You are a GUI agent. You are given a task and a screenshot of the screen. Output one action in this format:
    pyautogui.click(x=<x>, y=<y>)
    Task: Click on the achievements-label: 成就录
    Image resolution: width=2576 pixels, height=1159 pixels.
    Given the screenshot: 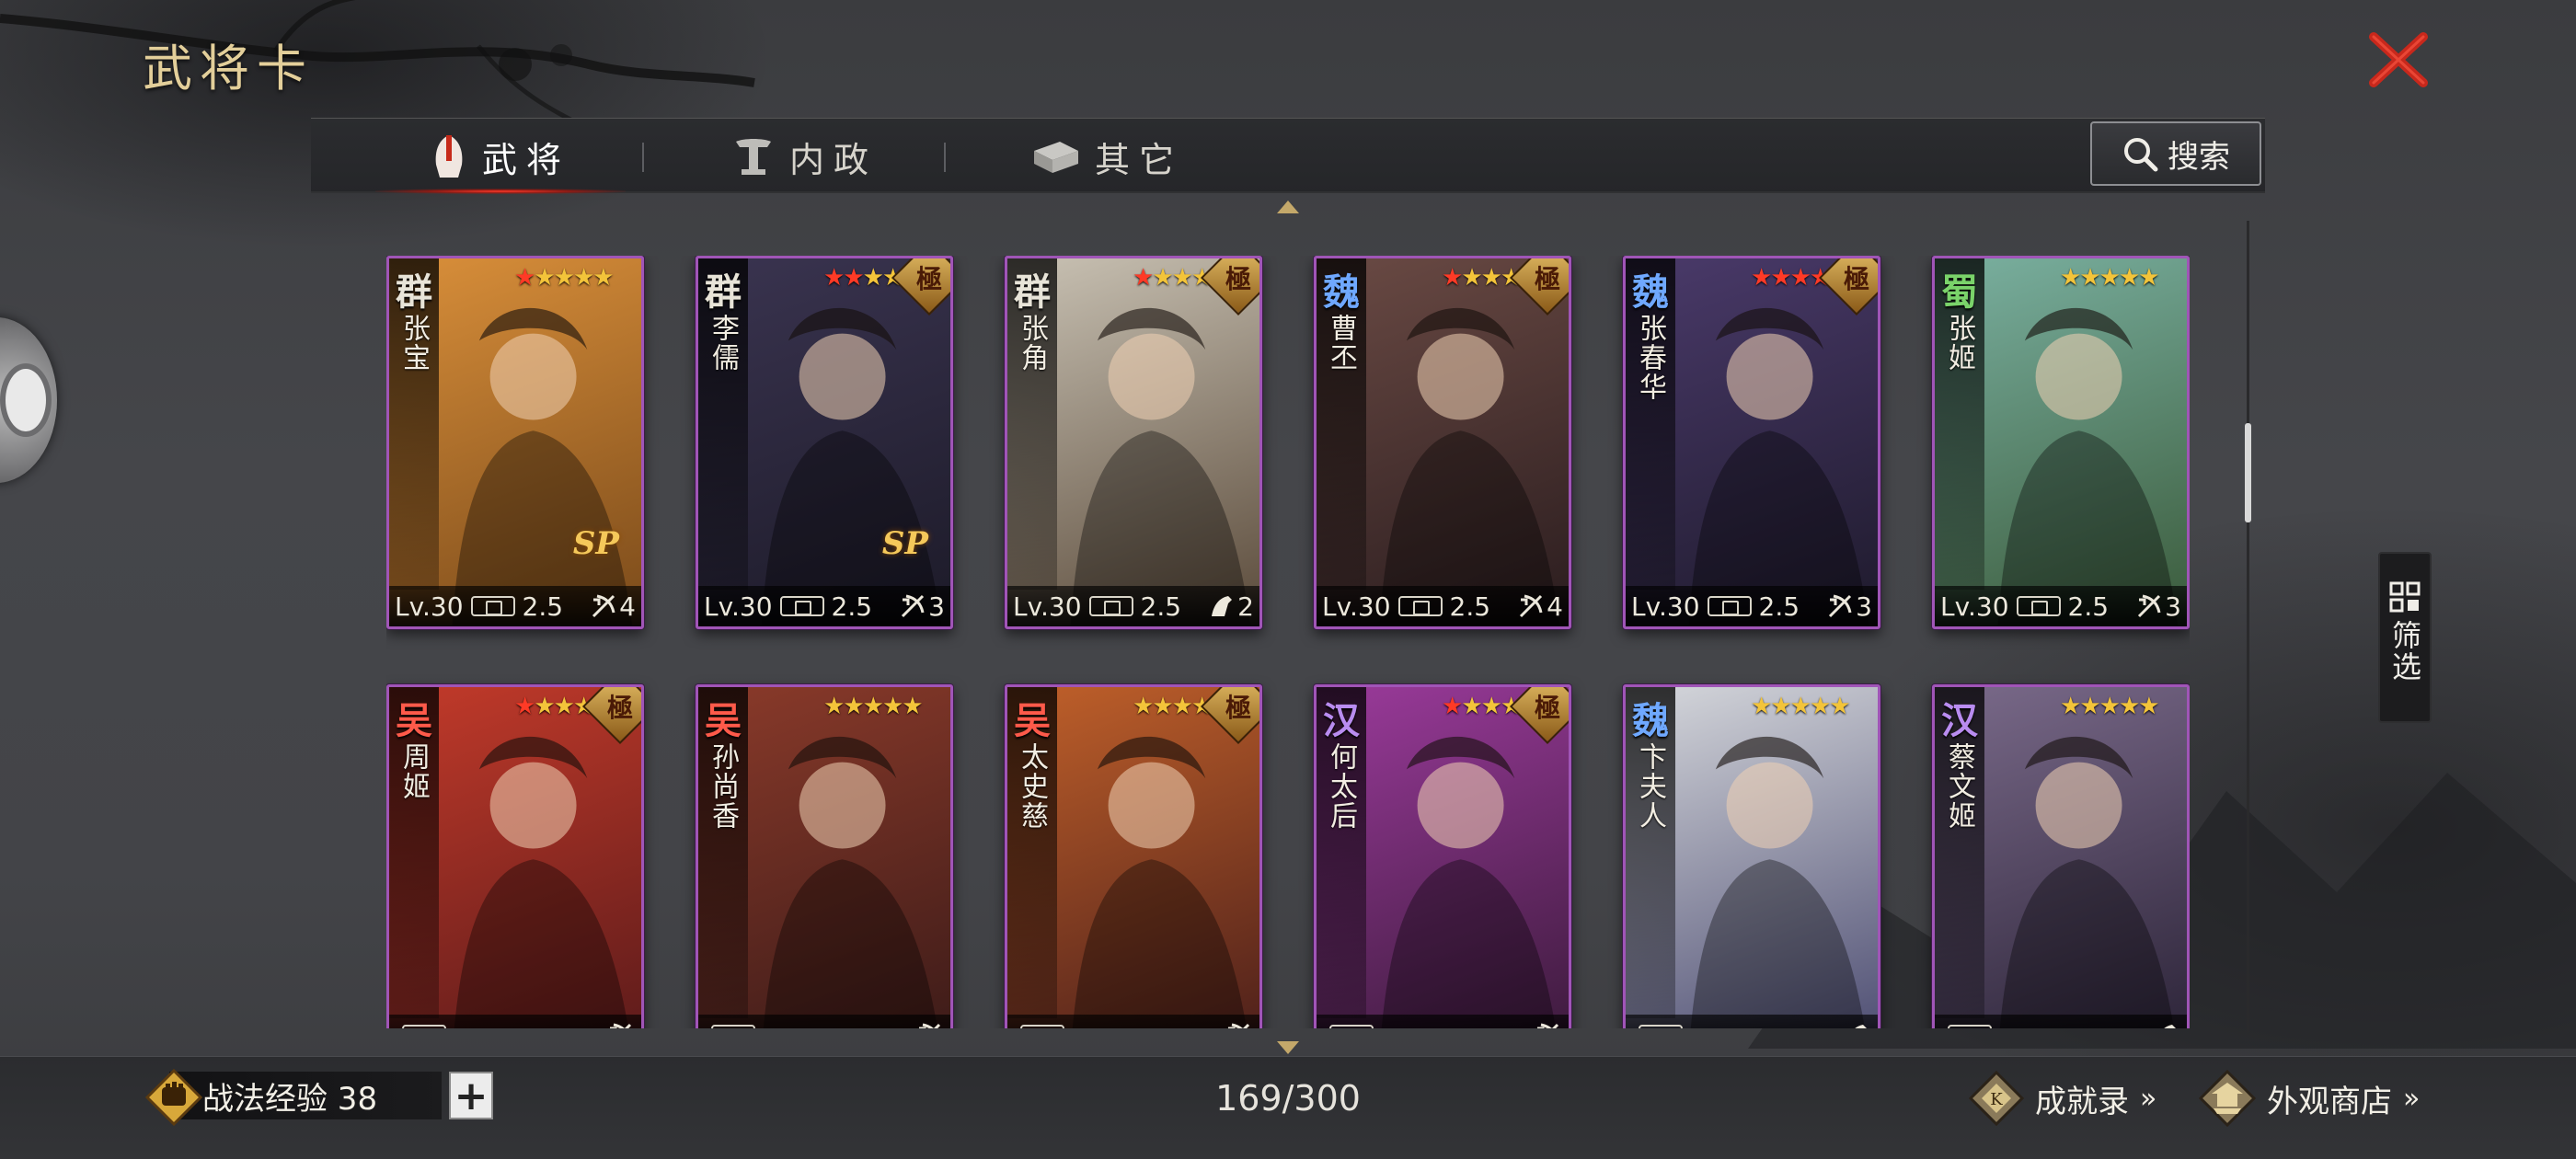 What is the action you would take?
    pyautogui.click(x=2082, y=1101)
    